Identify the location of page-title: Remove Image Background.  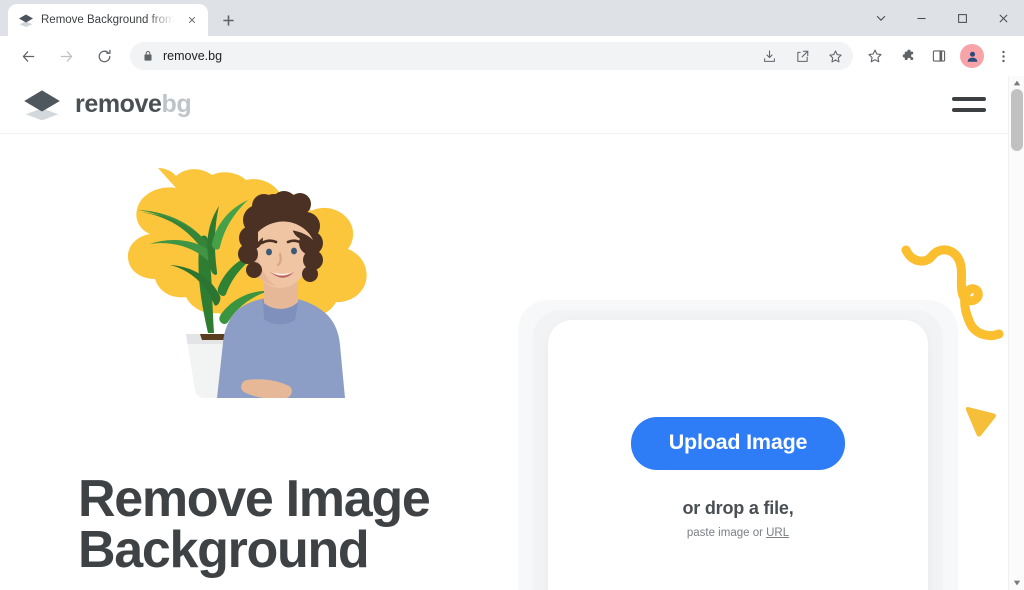
(254, 524).